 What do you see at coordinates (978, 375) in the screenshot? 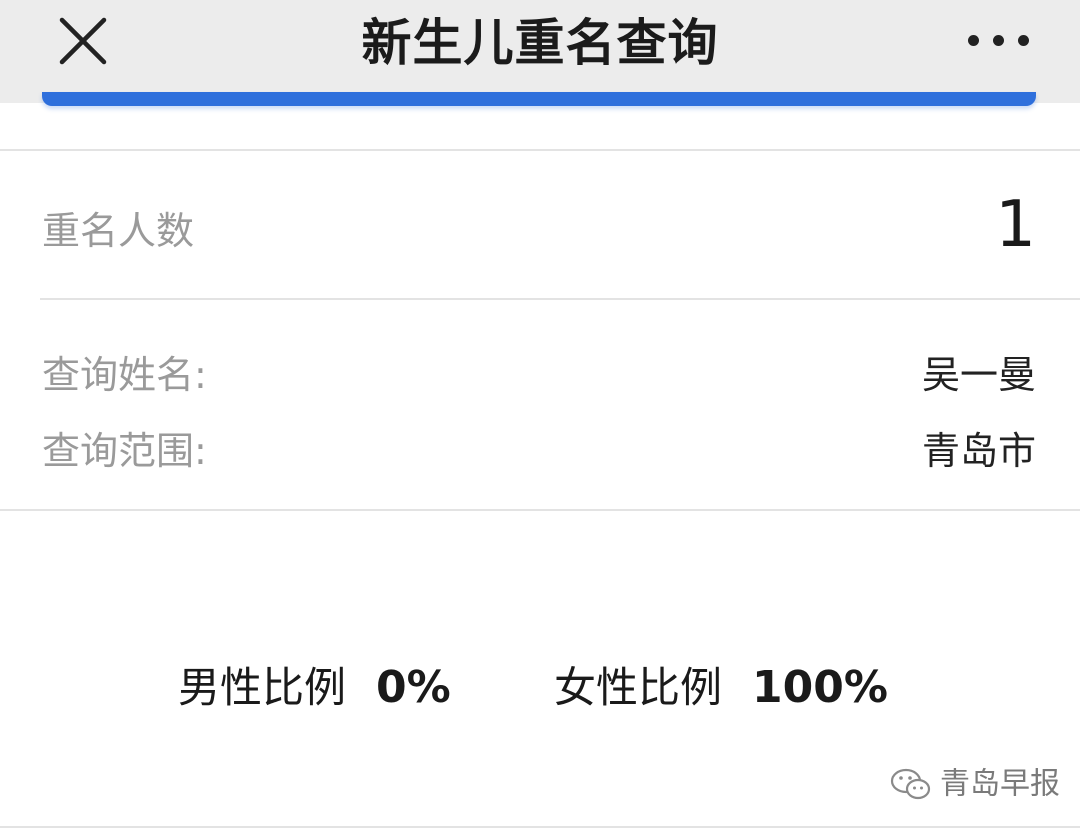
I see `query-name-value: 吴一曼` at bounding box center [978, 375].